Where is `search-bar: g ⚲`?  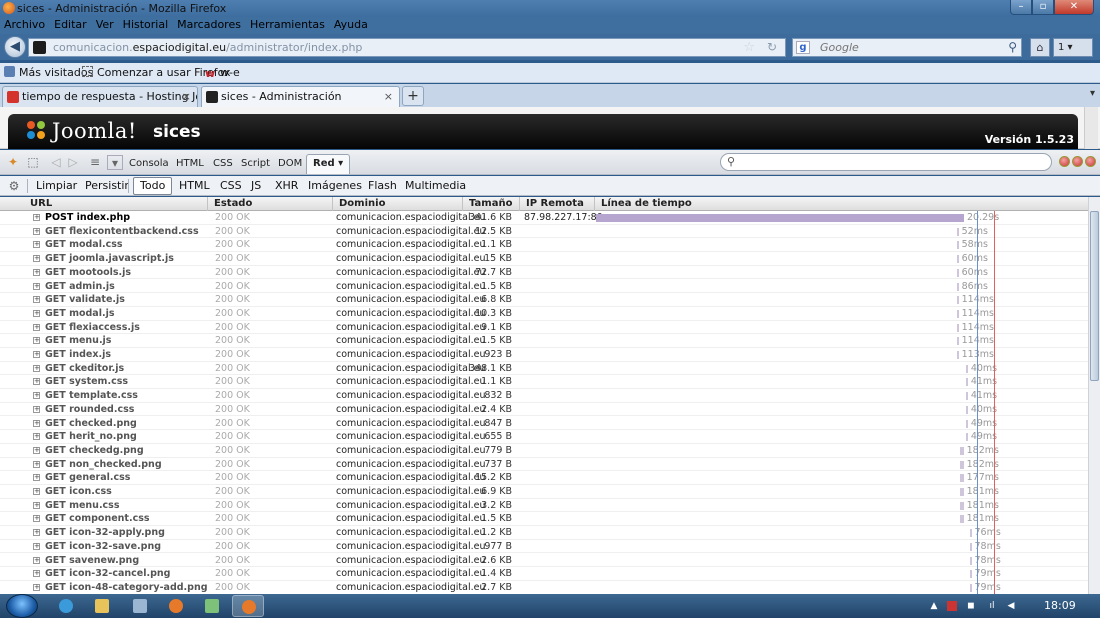
search-bar: g ⚲ is located at coordinates (907, 47).